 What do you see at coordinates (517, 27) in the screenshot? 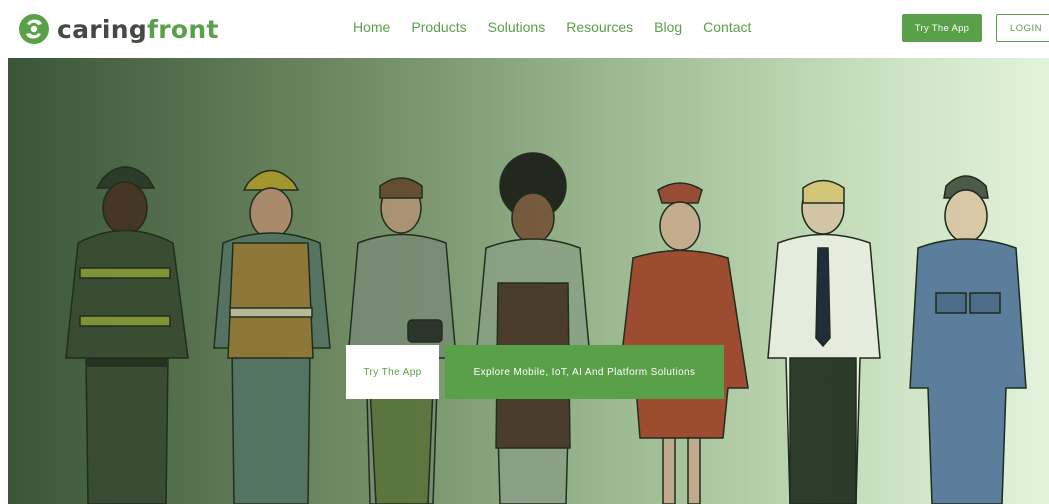
I see `nav-solutions: Solutions` at bounding box center [517, 27].